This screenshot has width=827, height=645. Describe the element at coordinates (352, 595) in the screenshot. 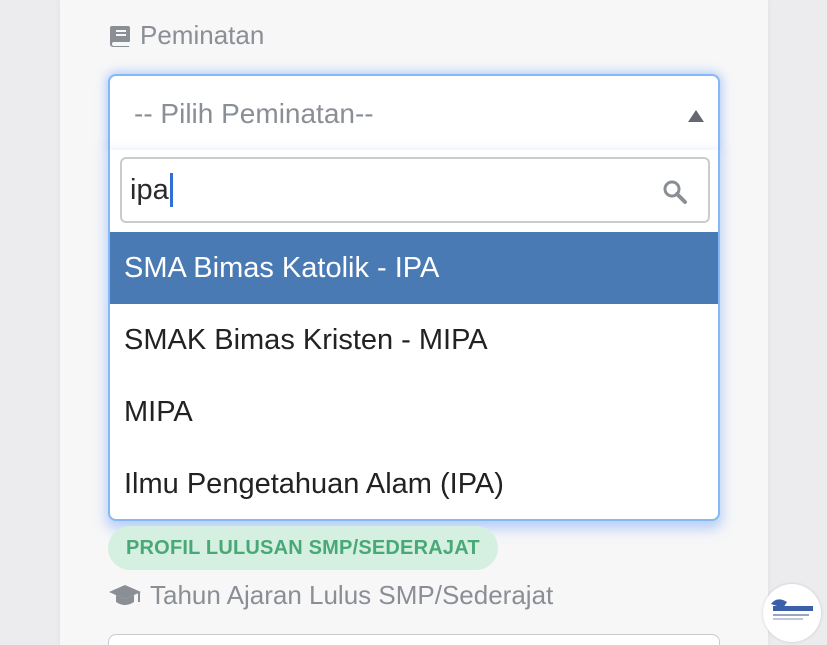

I see `tahun-ajaran-label-text: Tahun Ajaran Lulus SMP/Sederajat` at that location.